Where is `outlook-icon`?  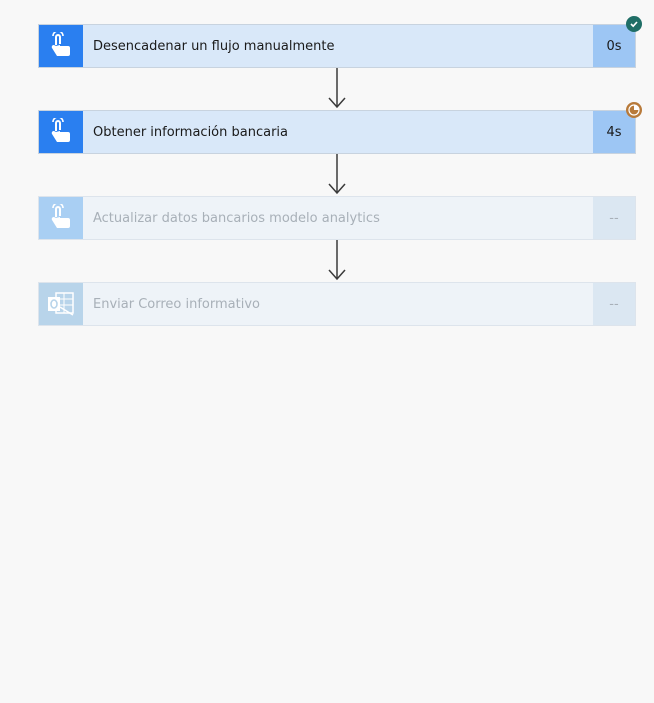 outlook-icon is located at coordinates (61, 304).